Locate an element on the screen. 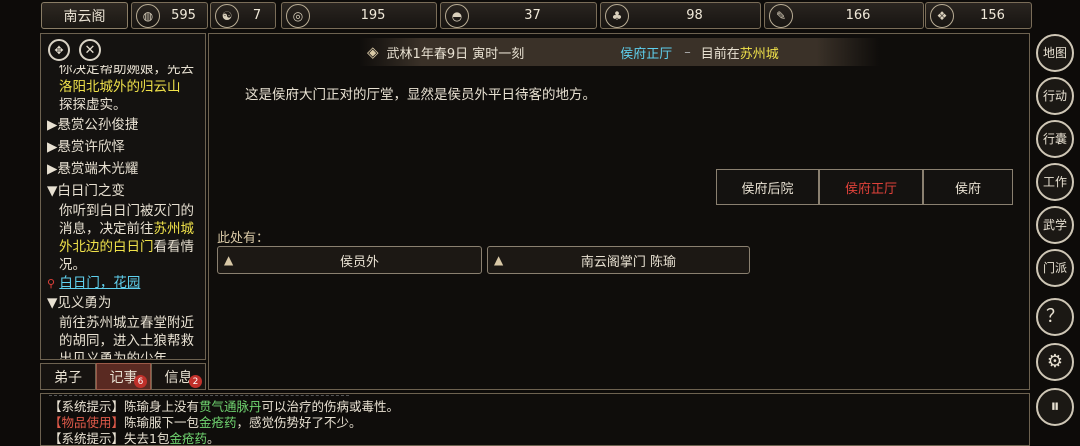  log-text: ，感觉伤势好了不少。 is located at coordinates (299, 422).